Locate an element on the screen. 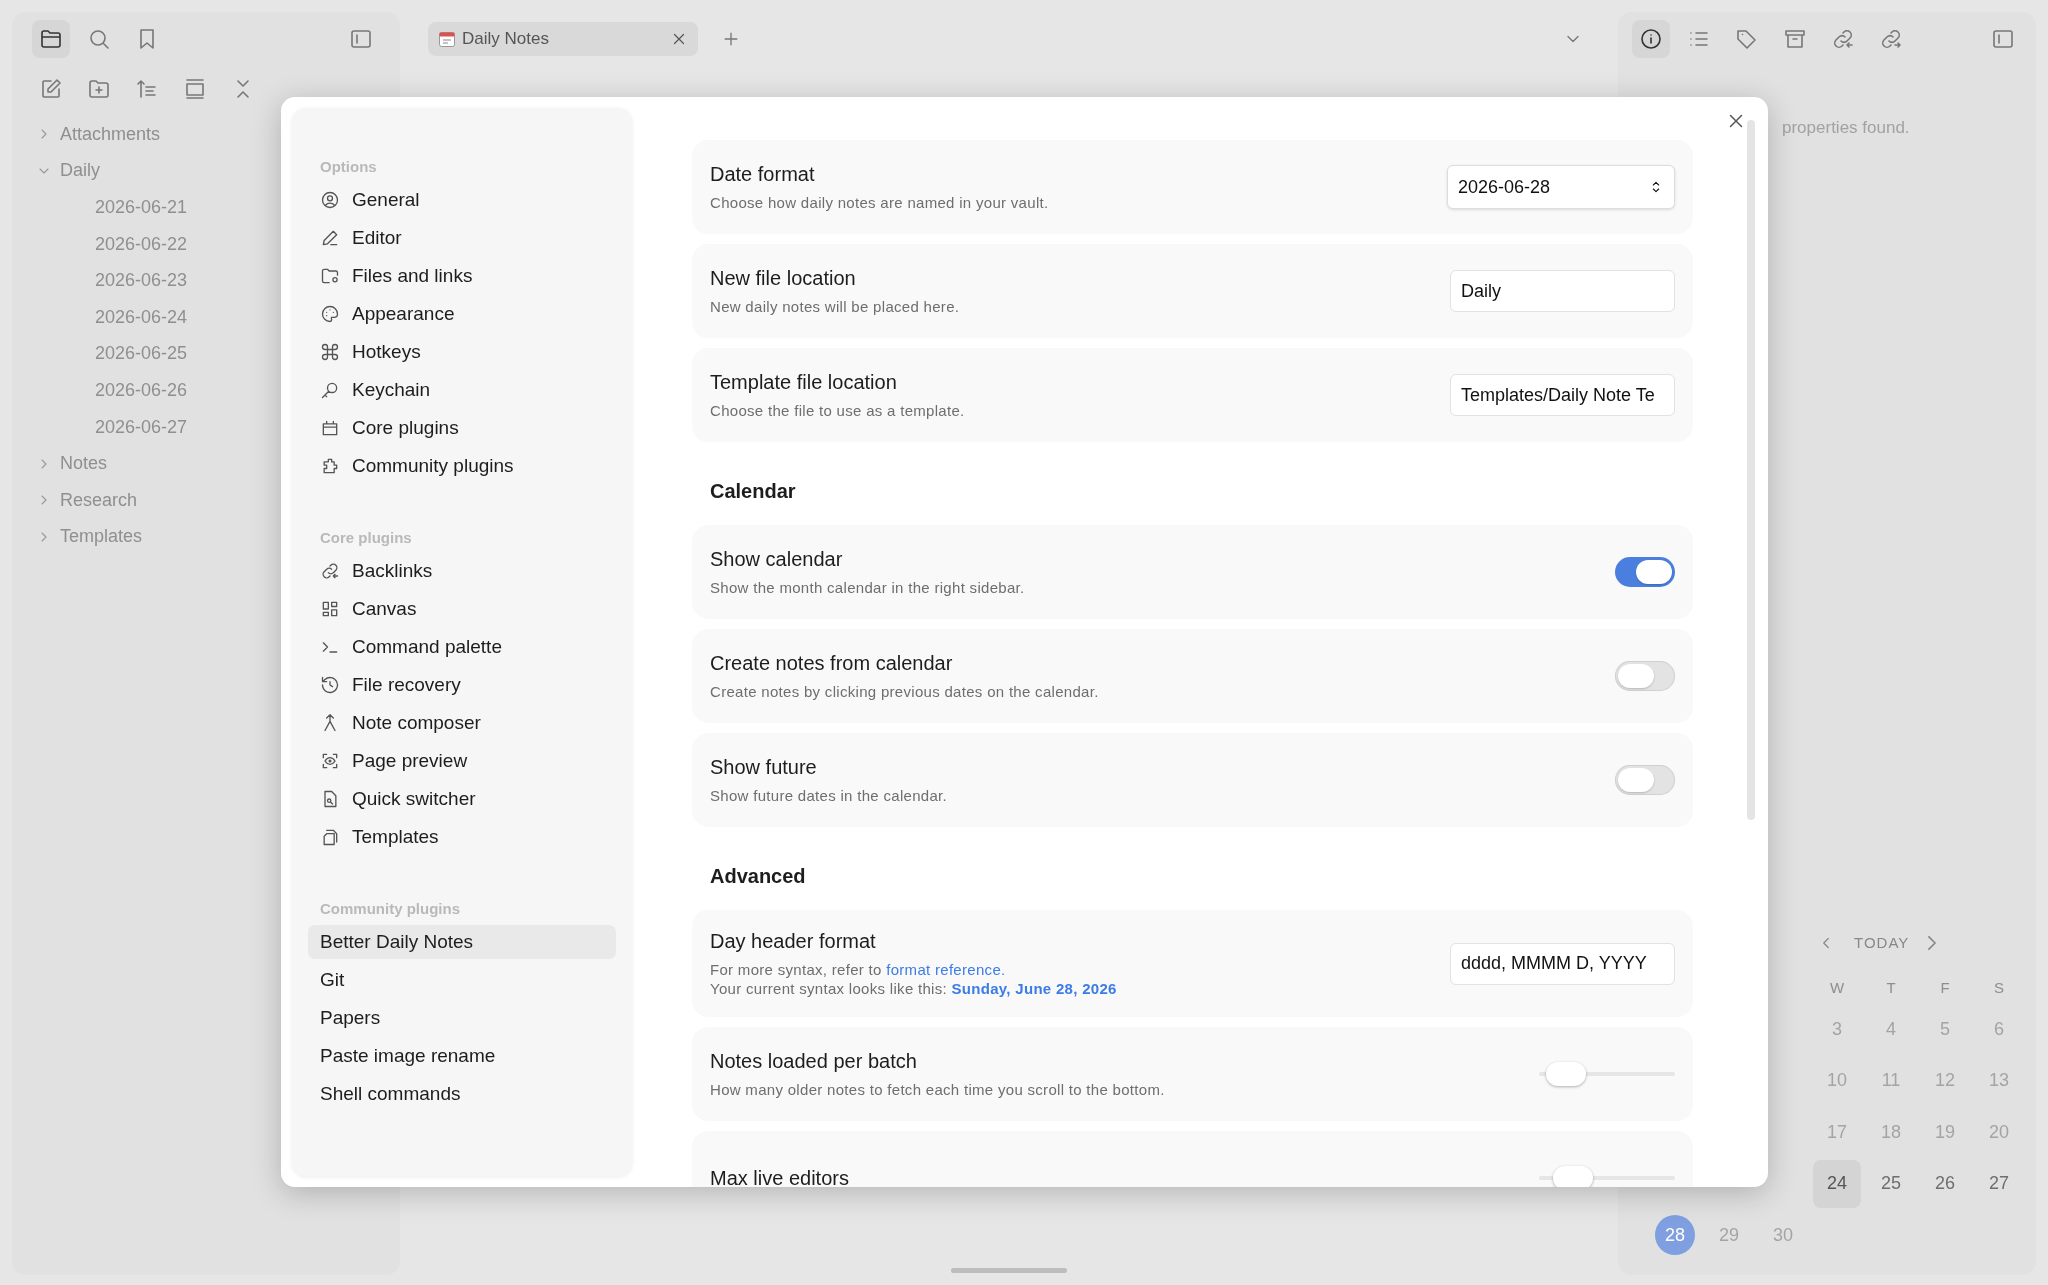 The image size is (2048, 1285). section-heading: Advanced is located at coordinates (758, 876).